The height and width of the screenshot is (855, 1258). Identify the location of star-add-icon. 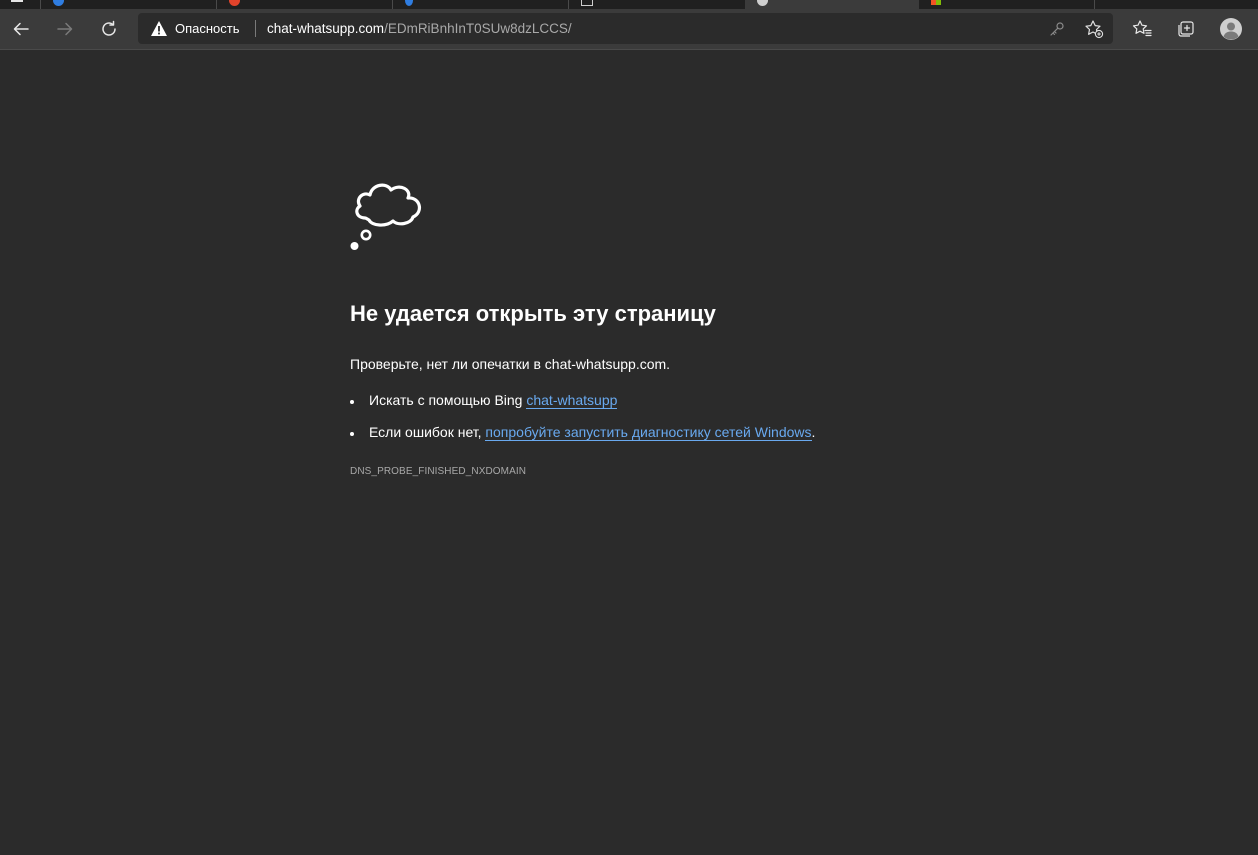
(1094, 29).